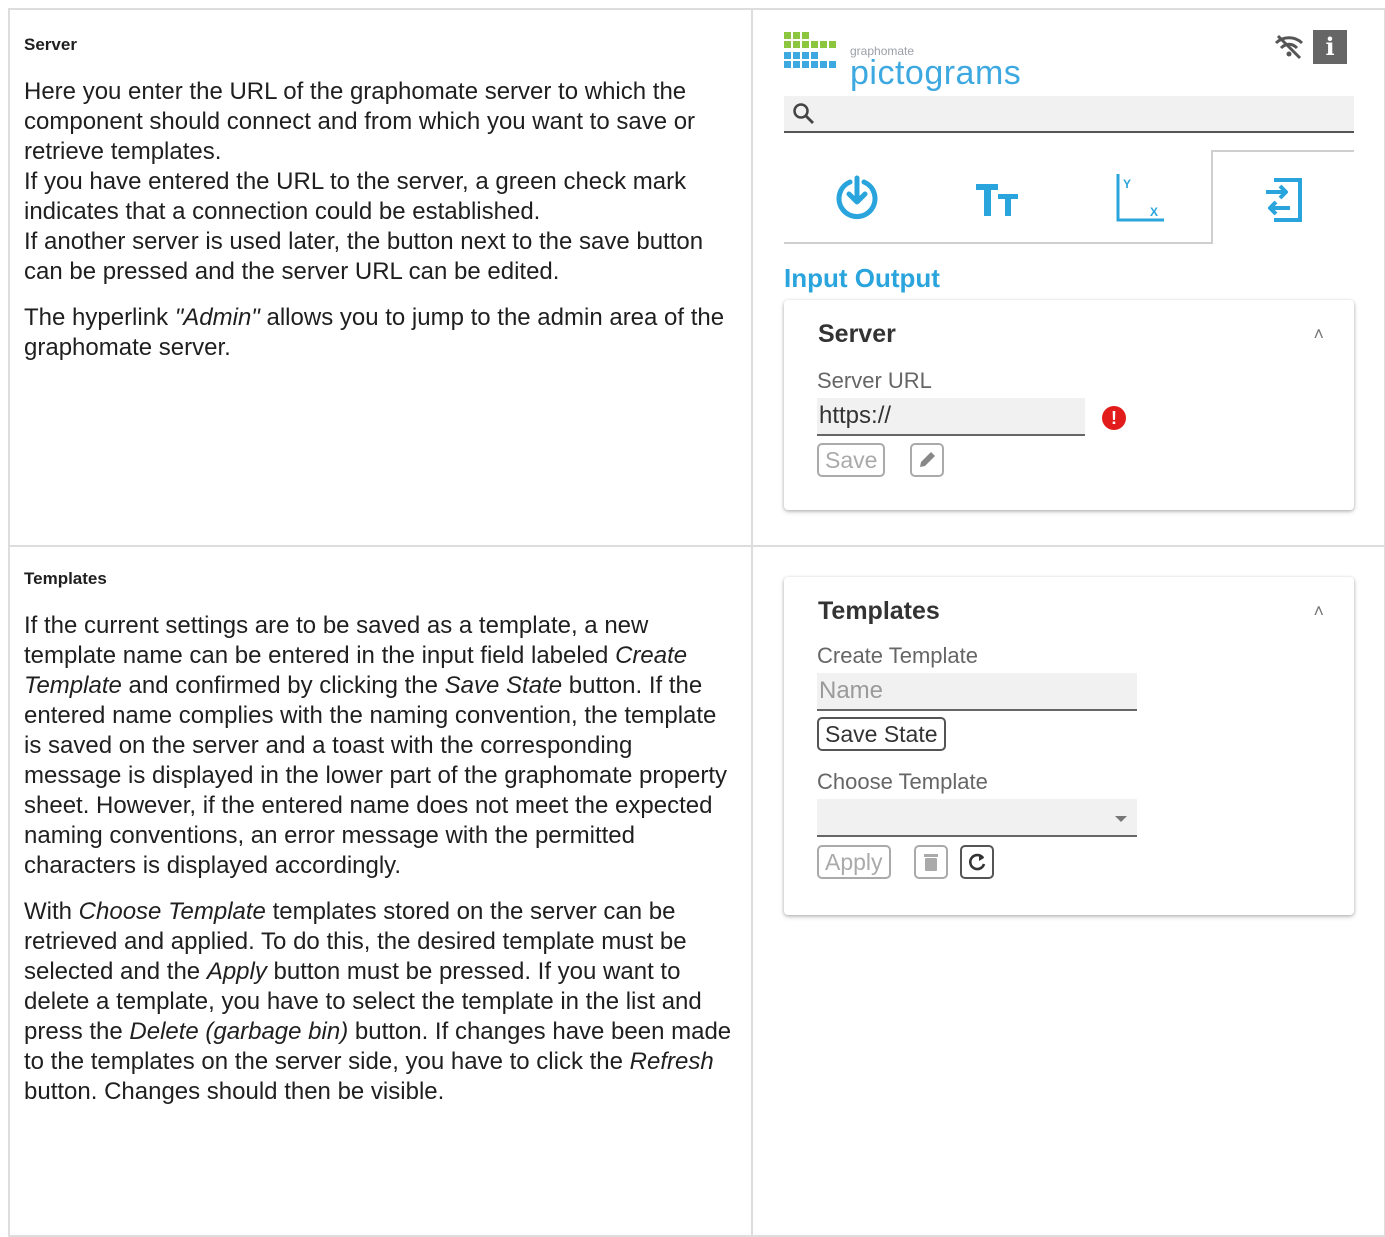  What do you see at coordinates (503, 685) in the screenshot?
I see `emphasized-text: Save State` at bounding box center [503, 685].